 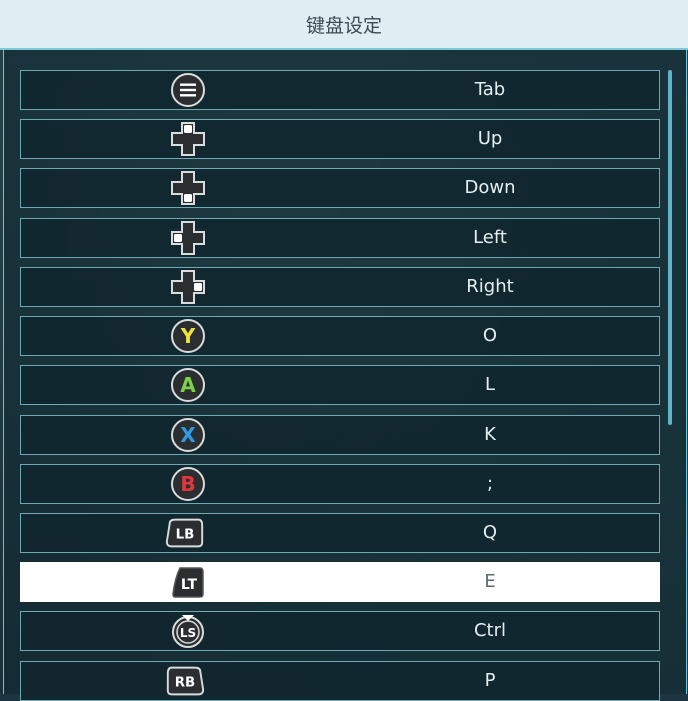 I want to click on dpad-down-icon, so click(x=188, y=188).